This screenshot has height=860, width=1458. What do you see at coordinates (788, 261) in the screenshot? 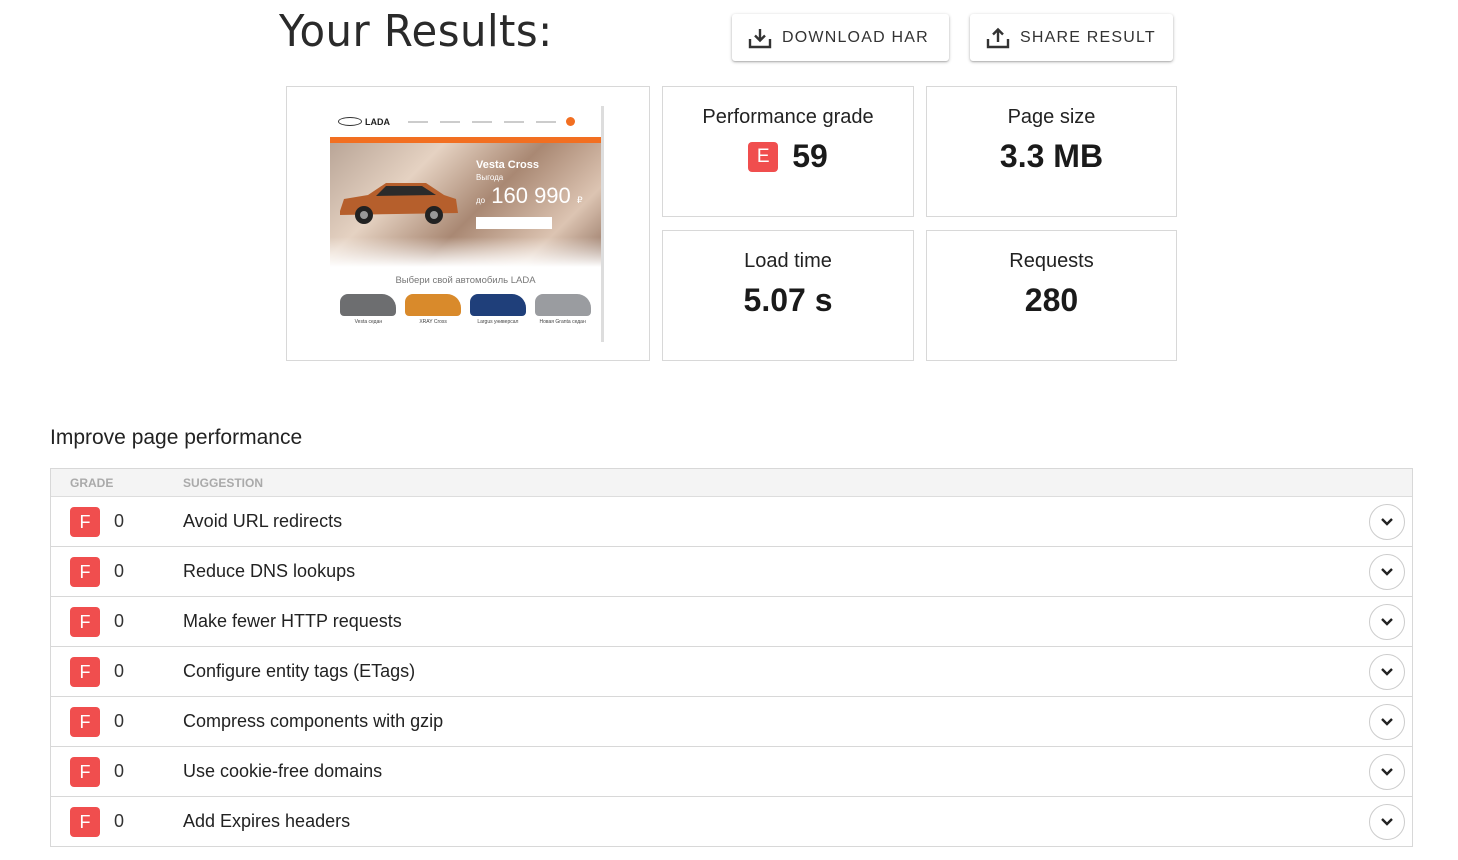
I see `load-time-label: Load time` at bounding box center [788, 261].